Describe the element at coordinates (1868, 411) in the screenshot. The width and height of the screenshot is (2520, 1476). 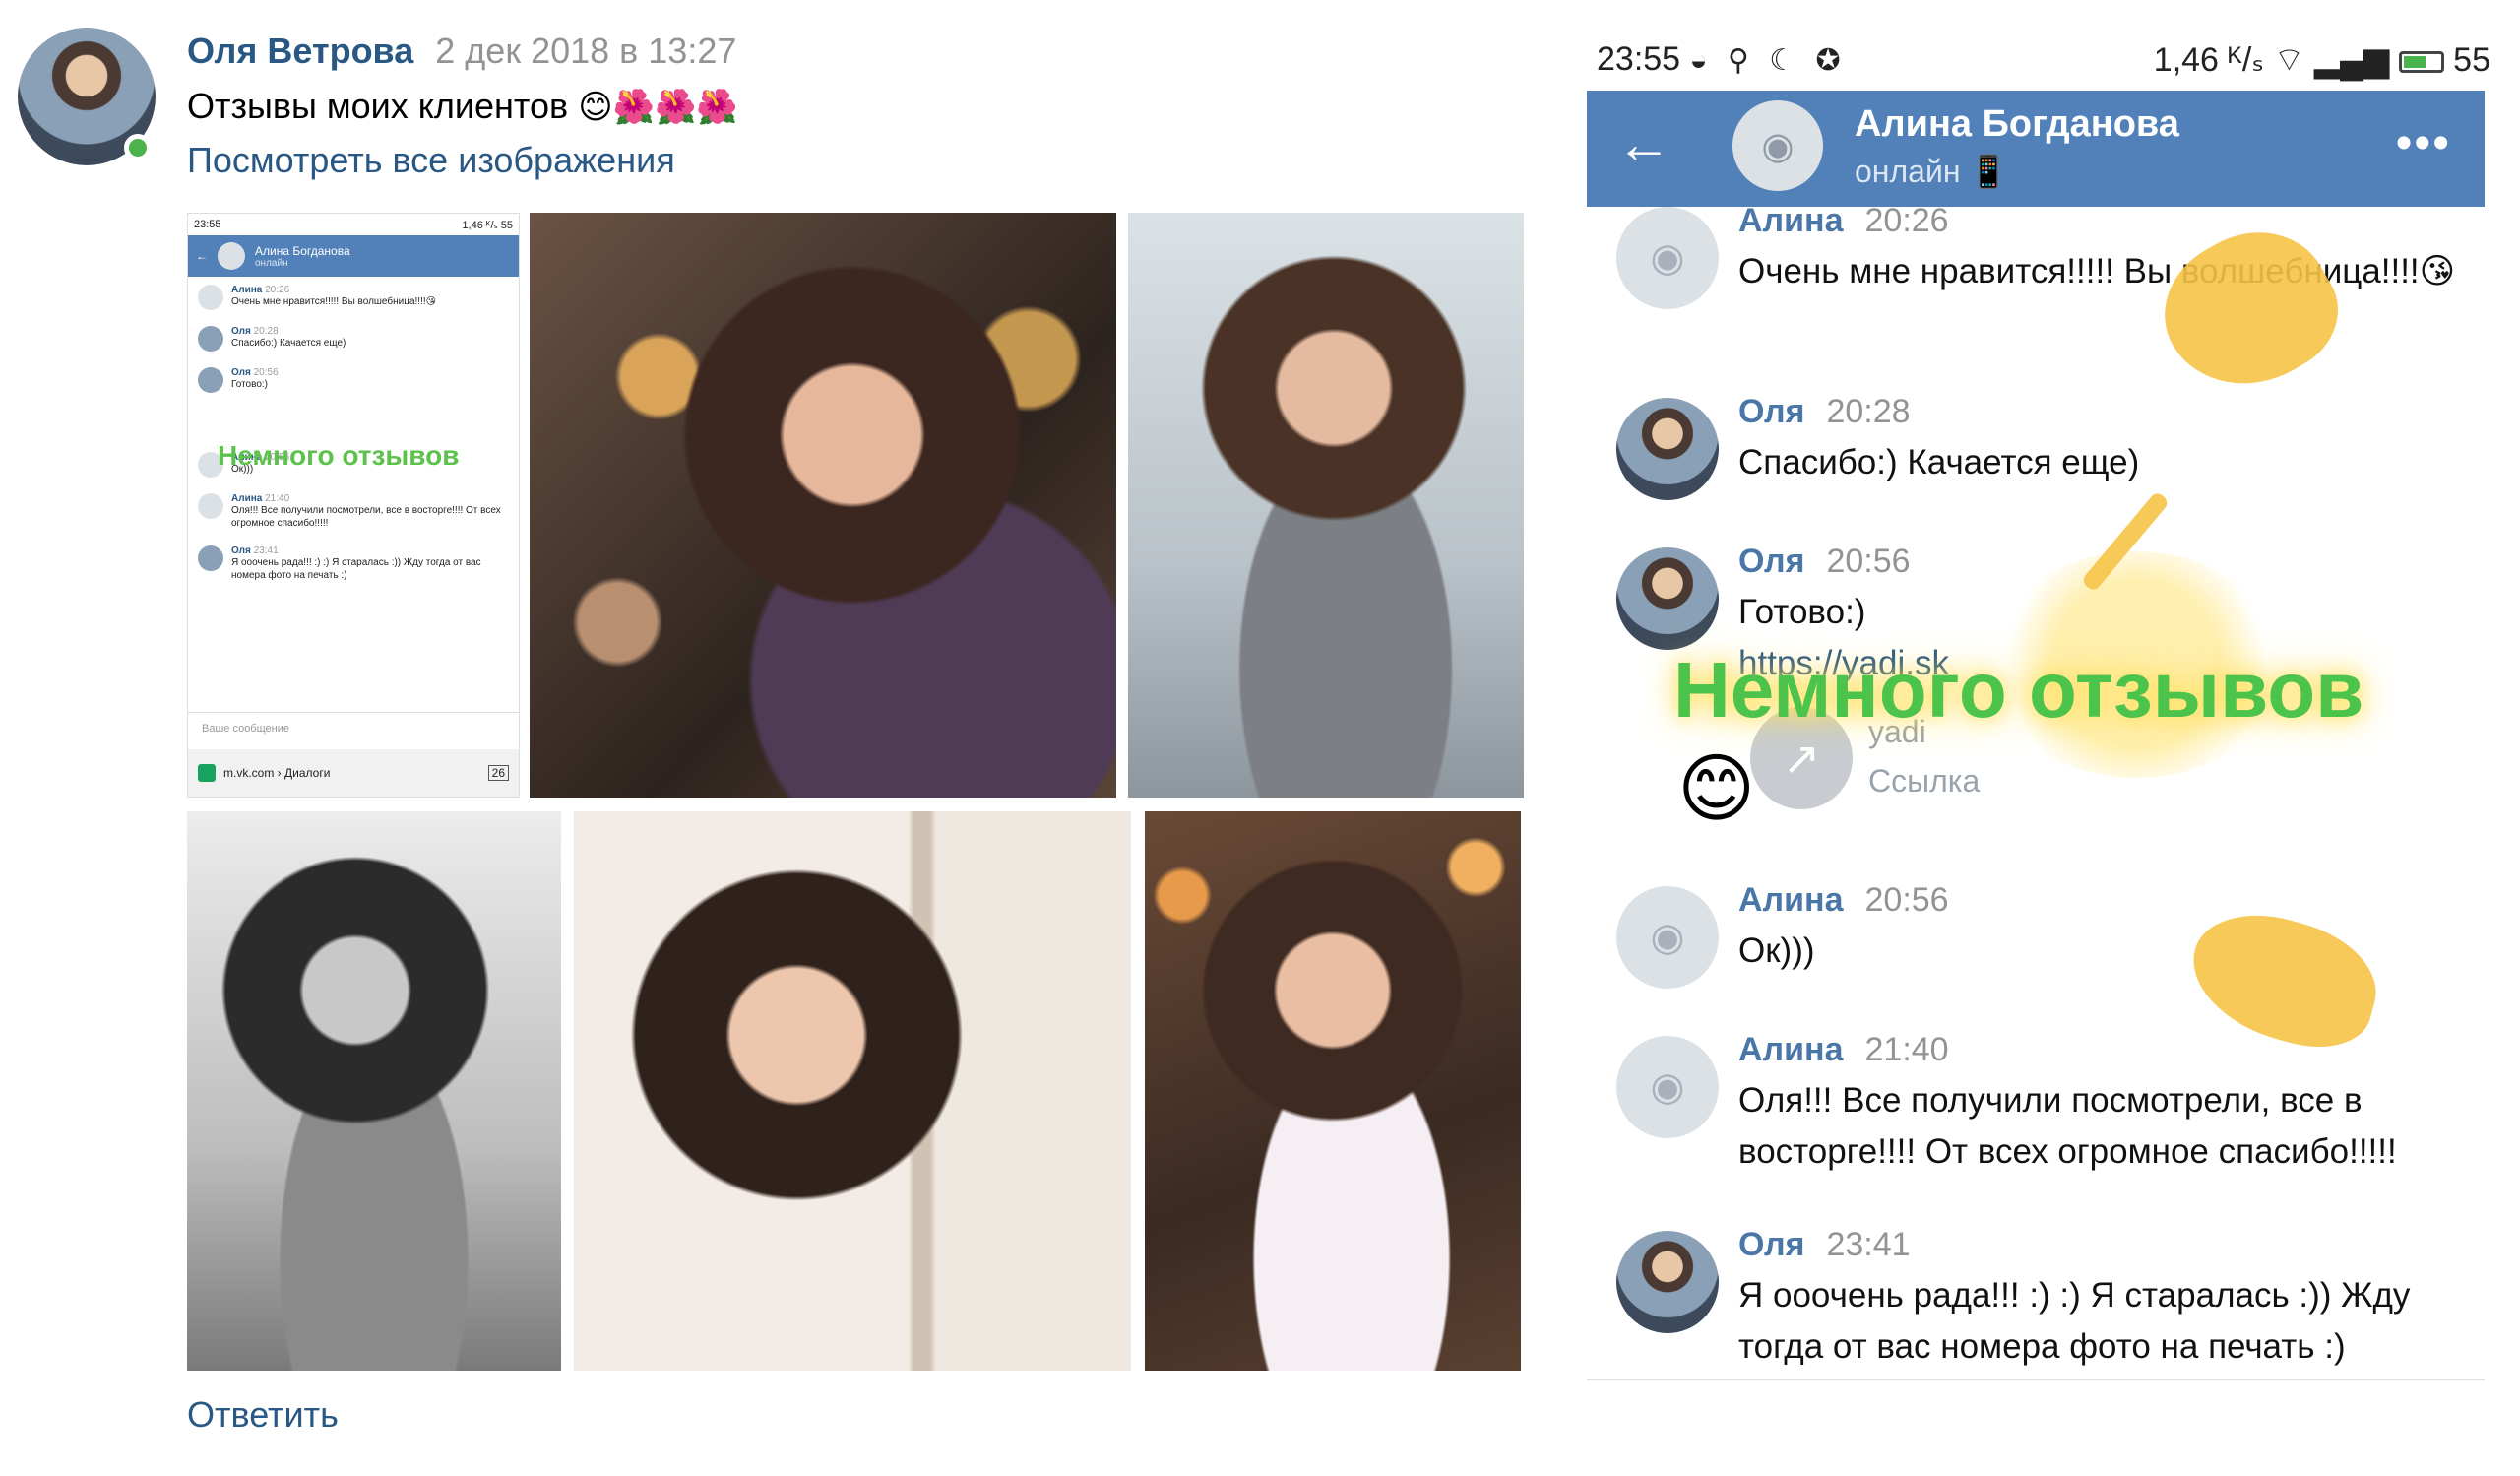
I see `message-time: 20:28` at that location.